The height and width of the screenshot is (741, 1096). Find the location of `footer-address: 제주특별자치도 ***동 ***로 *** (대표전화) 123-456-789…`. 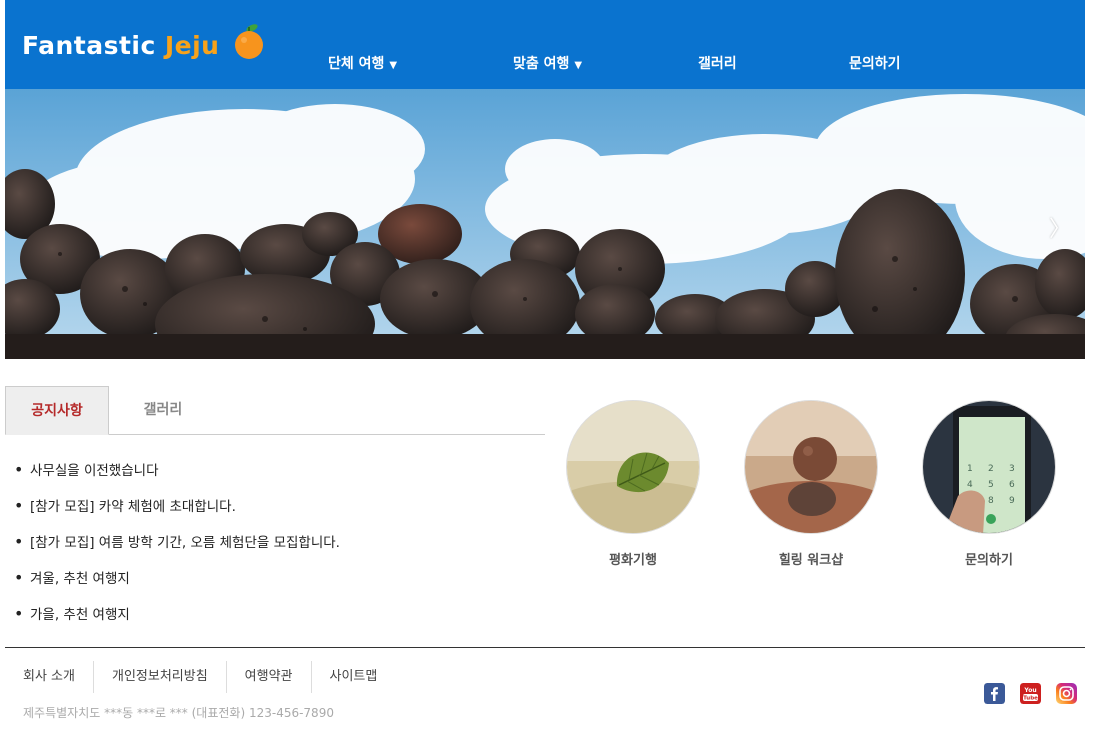

footer-address: 제주특별자치도 ***동 ***로 *** (대표전화) 123-456-789… is located at coordinates (178, 713).